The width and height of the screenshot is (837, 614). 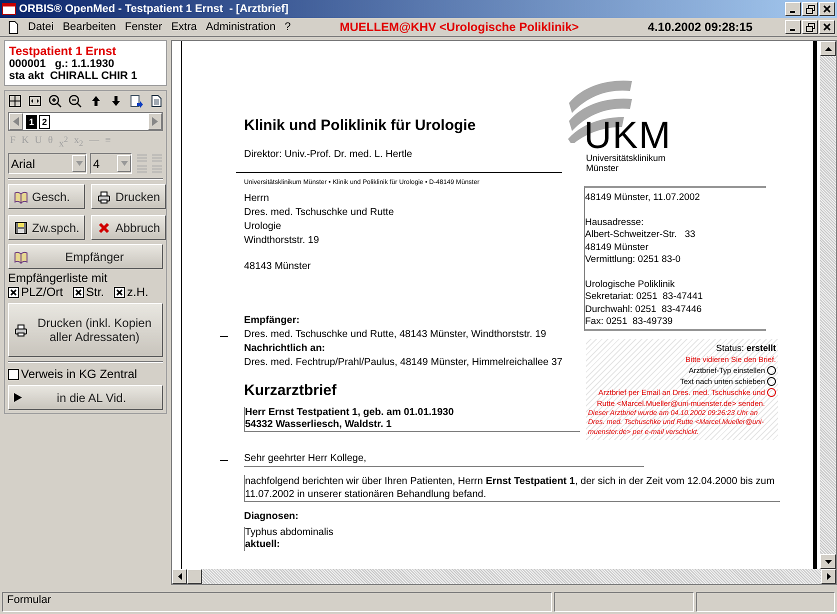 I want to click on checkbox: z.H., so click(x=131, y=292).